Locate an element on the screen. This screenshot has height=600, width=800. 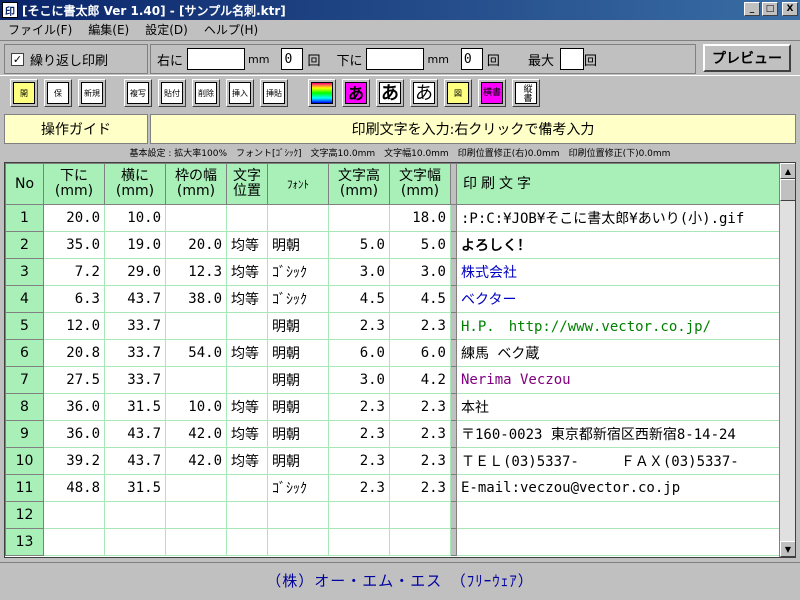
menu-help: ヘルプ(H) is located at coordinates (231, 29).